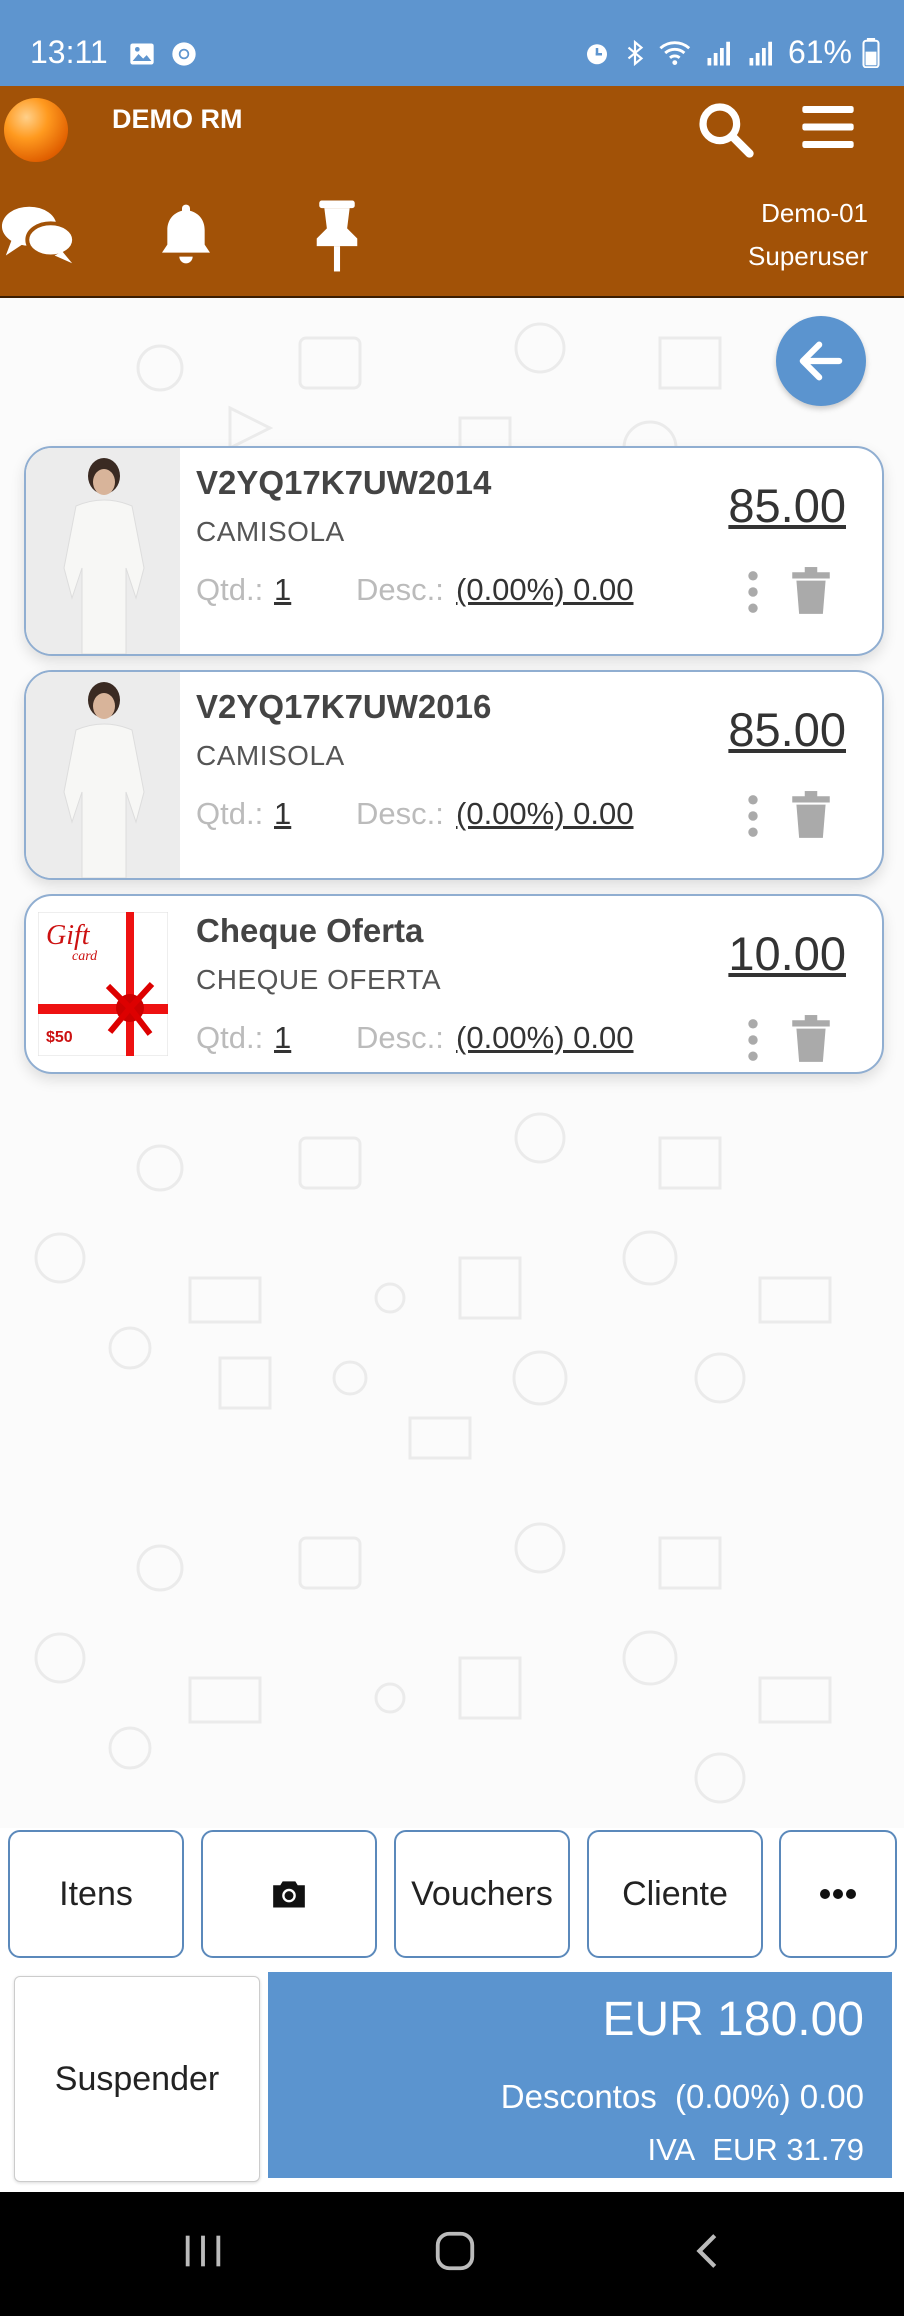 This screenshot has width=904, height=2316. Describe the element at coordinates (337, 236) in the screenshot. I see `pin-icon` at that location.